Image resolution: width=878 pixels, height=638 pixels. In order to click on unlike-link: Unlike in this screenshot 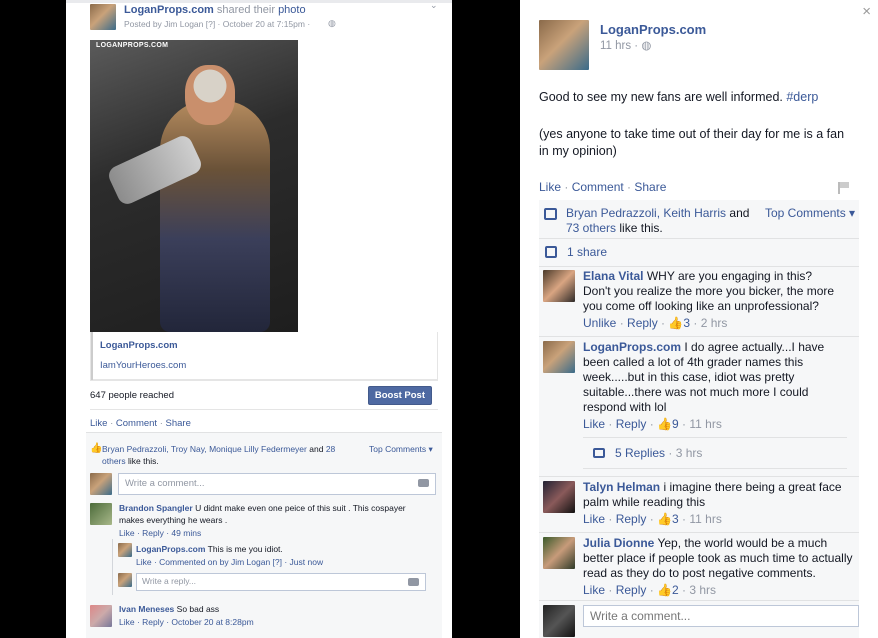, I will do `click(599, 323)`.